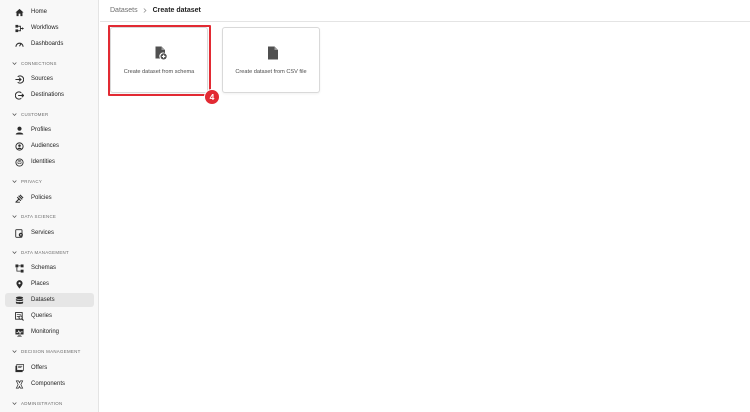 The height and width of the screenshot is (412, 750). What do you see at coordinates (45, 332) in the screenshot?
I see `sidebar-item-label: Monitoring` at bounding box center [45, 332].